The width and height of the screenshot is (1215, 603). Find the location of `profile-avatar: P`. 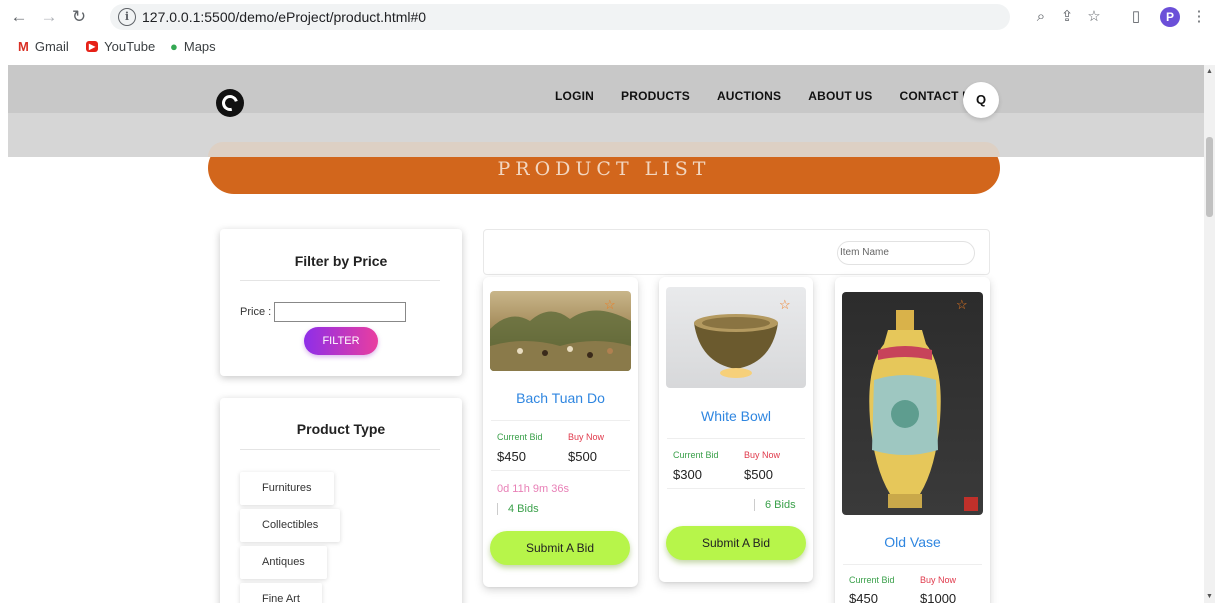

profile-avatar: P is located at coordinates (1170, 17).